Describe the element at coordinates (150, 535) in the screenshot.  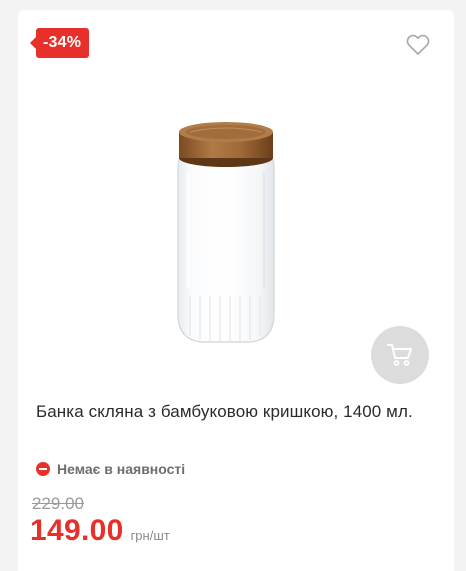
I see `price-unit: грн/шт` at that location.